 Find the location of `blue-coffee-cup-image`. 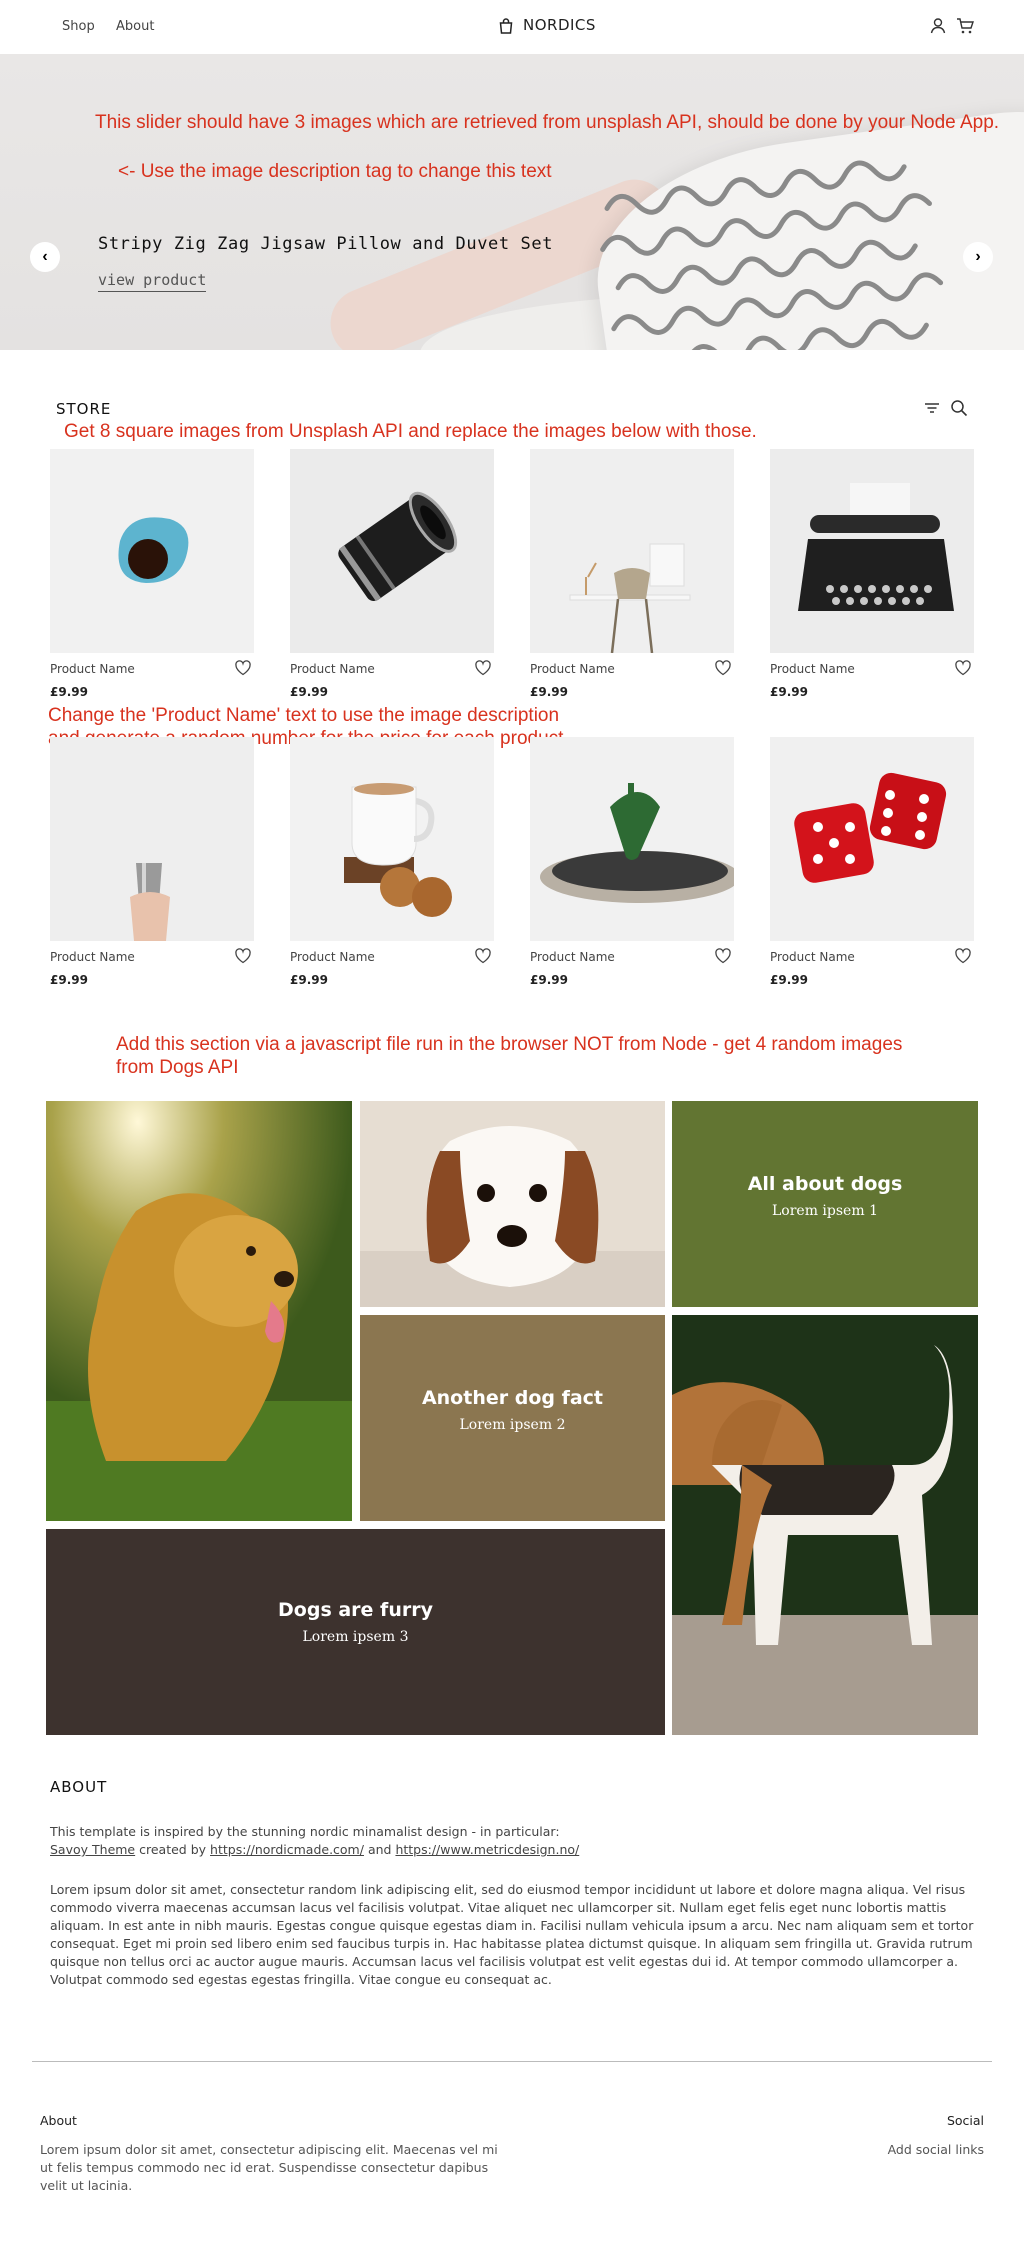

blue-coffee-cup-image is located at coordinates (152, 551).